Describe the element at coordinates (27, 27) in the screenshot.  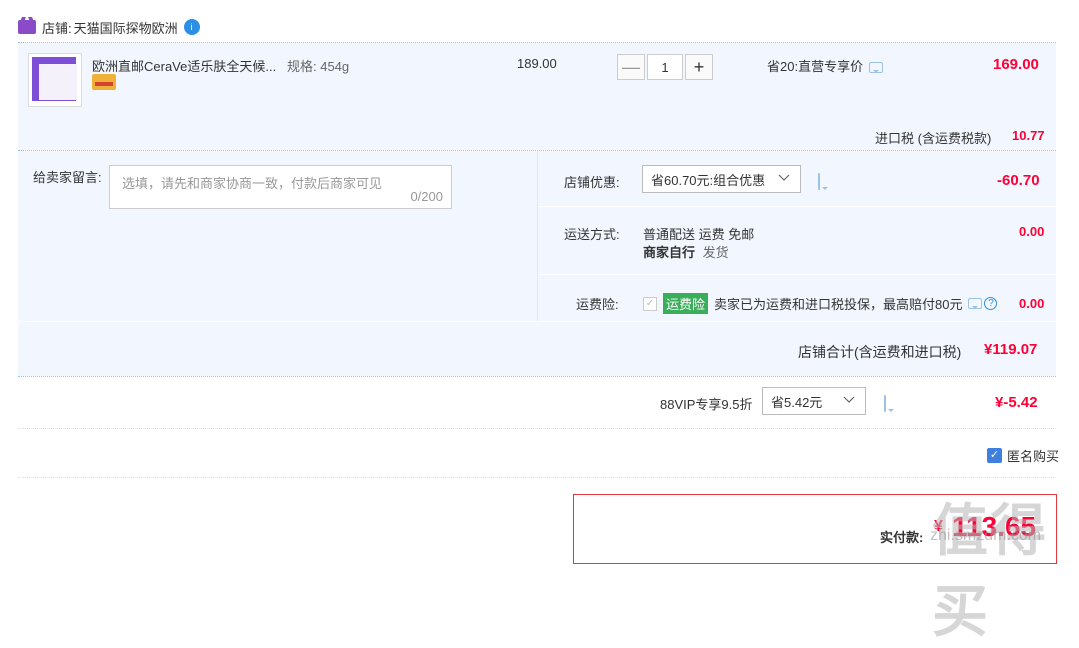
I see `tmall-shop-icon` at that location.